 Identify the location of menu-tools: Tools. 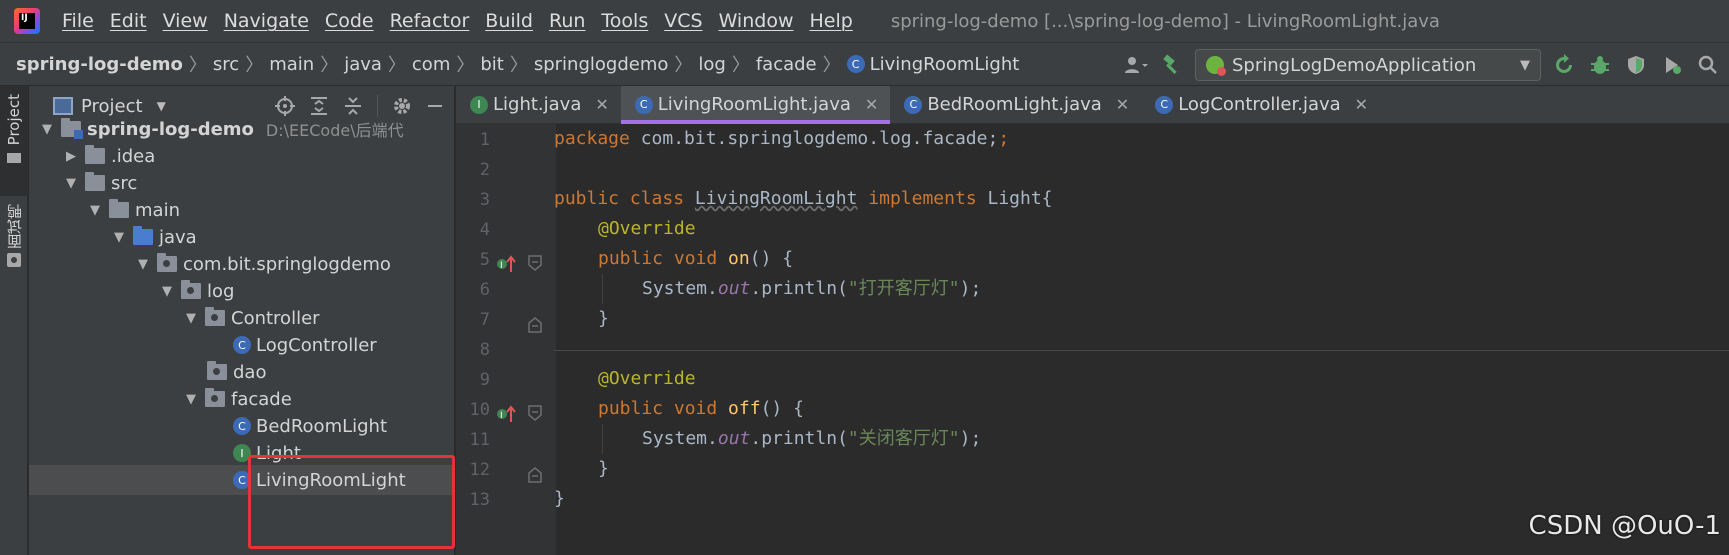
(624, 21).